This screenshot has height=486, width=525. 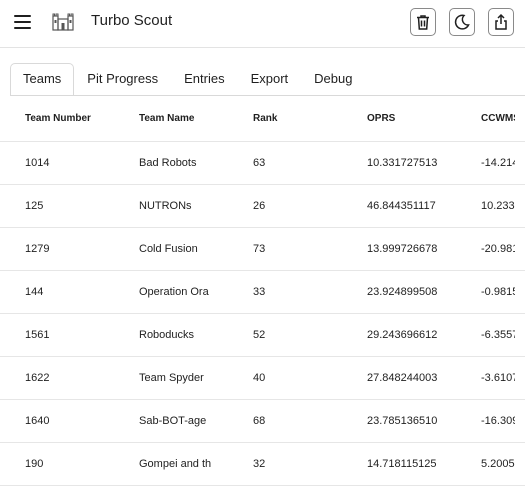 I want to click on team-number-cell: 125, so click(x=34, y=206).